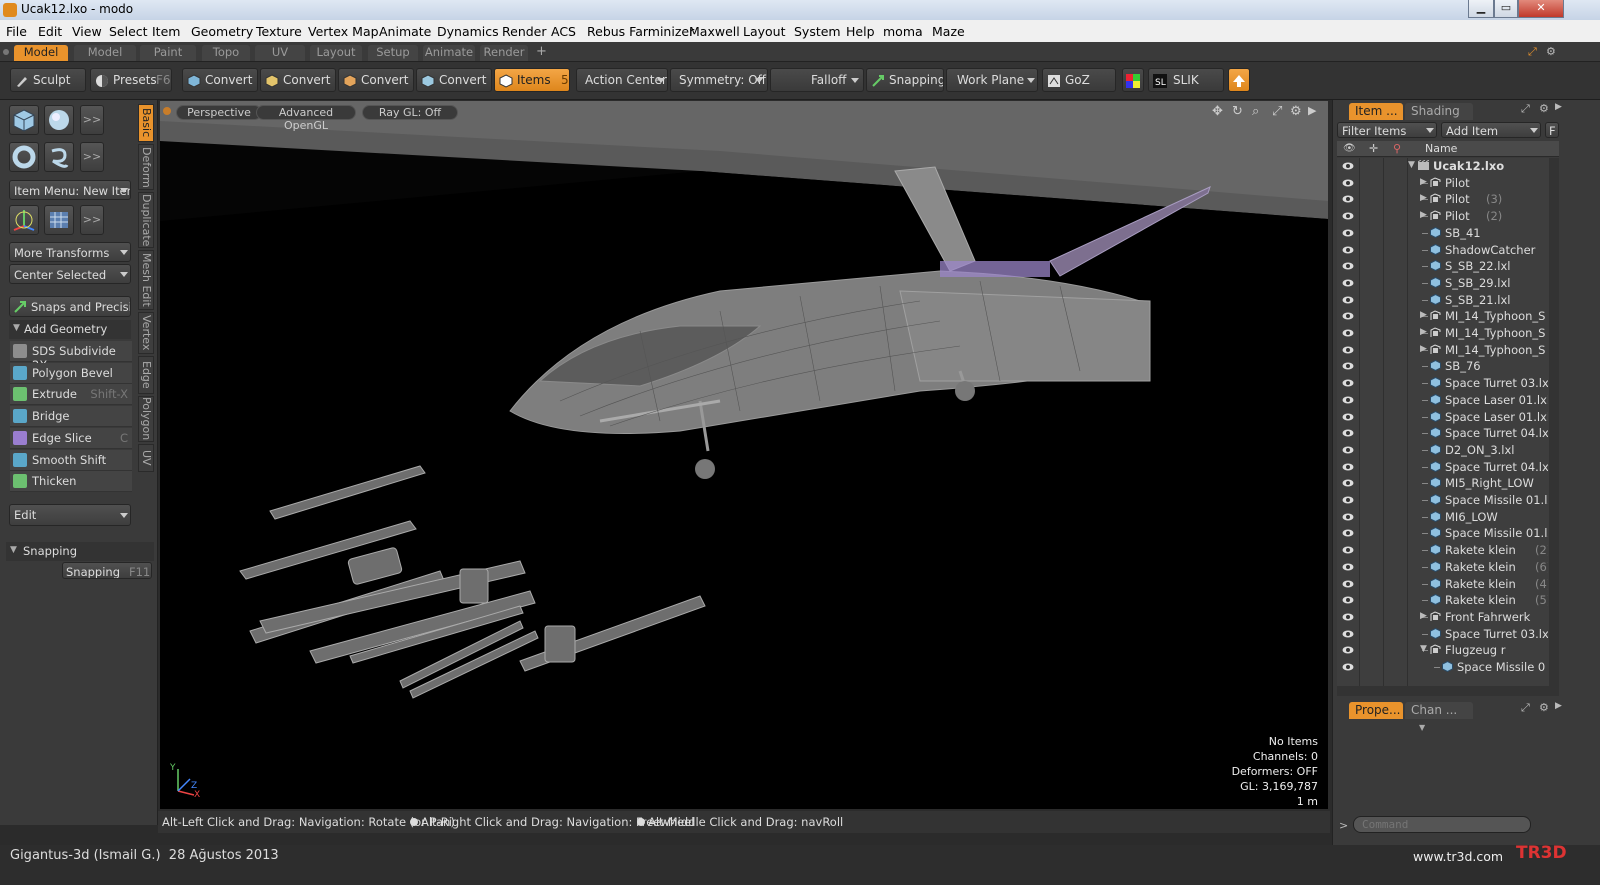 This screenshot has width=1600, height=885. Describe the element at coordinates (59, 157) in the screenshot. I see `tube-primitive-button` at that location.